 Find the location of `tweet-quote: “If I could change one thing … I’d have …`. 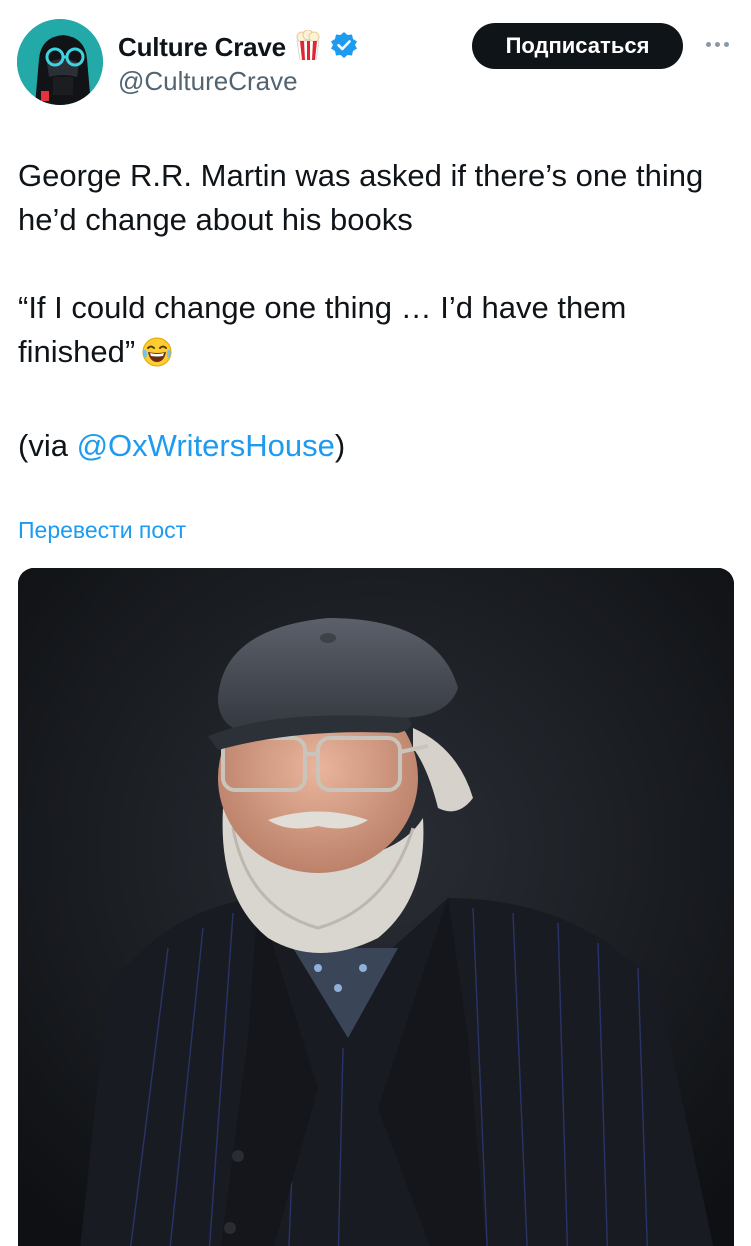

tweet-quote: “If I could change one thing … I’d have … is located at coordinates (322, 329).